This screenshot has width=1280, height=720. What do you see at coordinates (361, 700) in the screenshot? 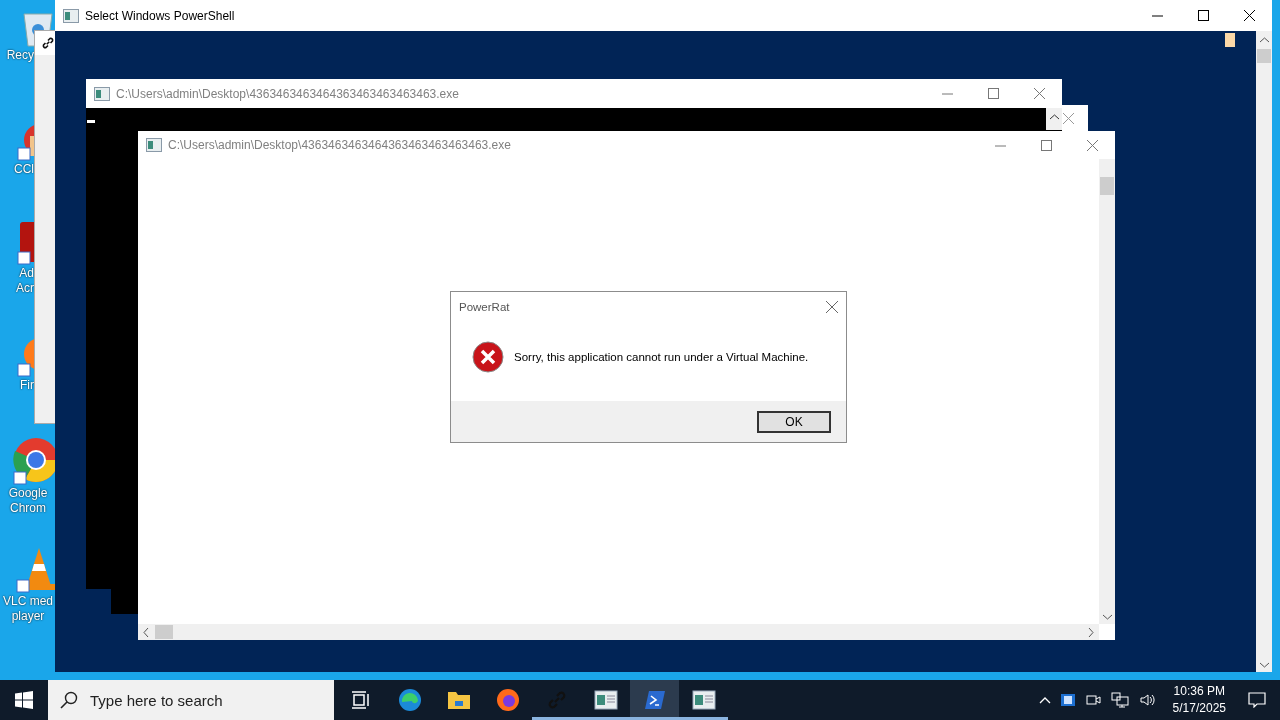
I see `task-view-icon` at bounding box center [361, 700].